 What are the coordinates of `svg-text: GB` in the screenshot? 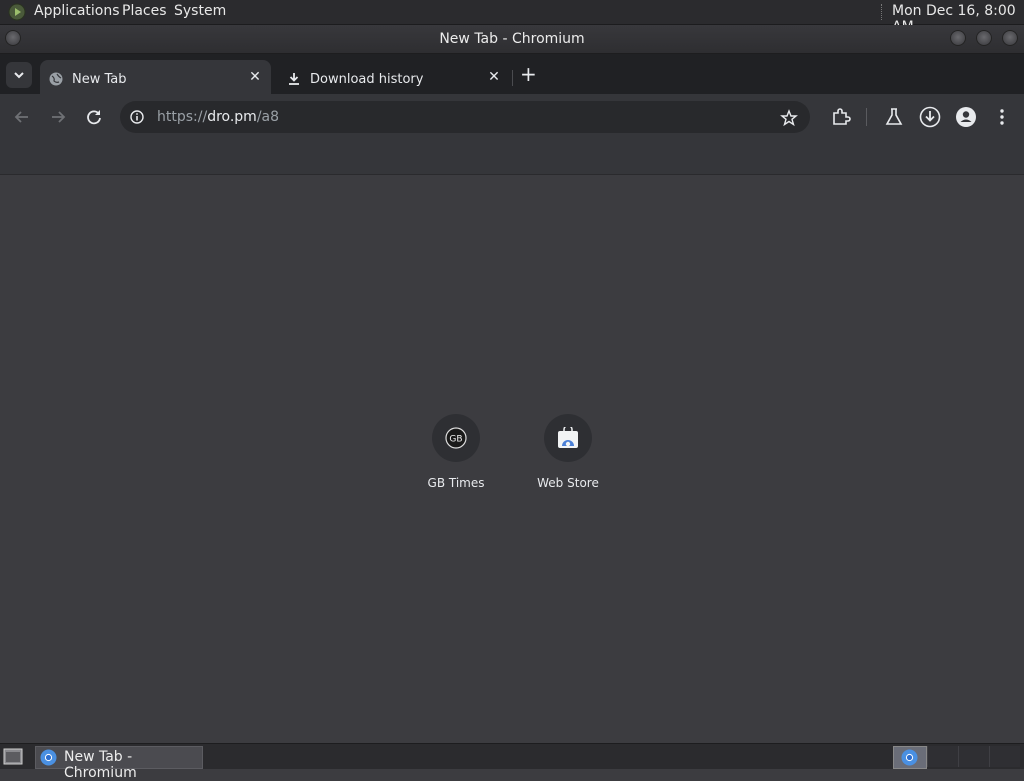 It's located at (455, 440).